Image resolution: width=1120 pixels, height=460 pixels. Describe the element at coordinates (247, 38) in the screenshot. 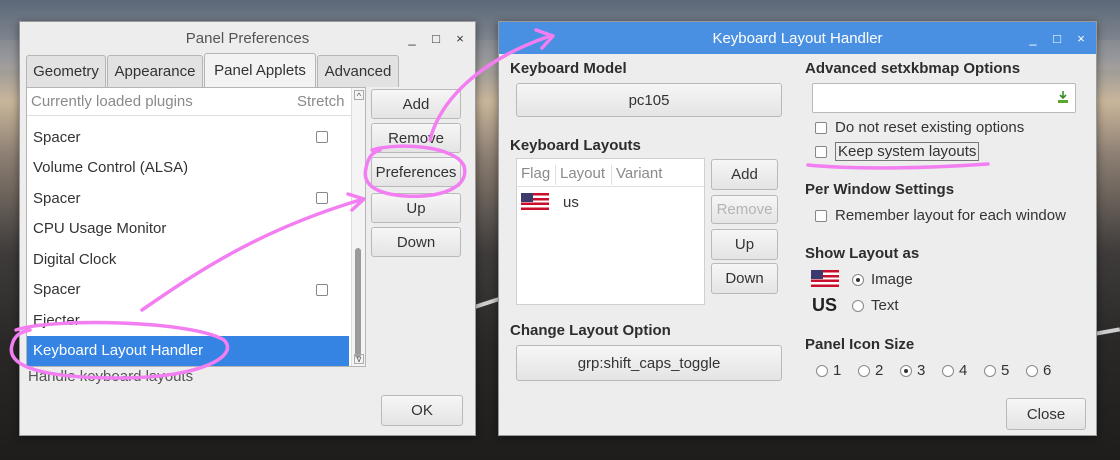

I see `panel-preferences-titlebar: Panel Preferences _ □ ×` at that location.